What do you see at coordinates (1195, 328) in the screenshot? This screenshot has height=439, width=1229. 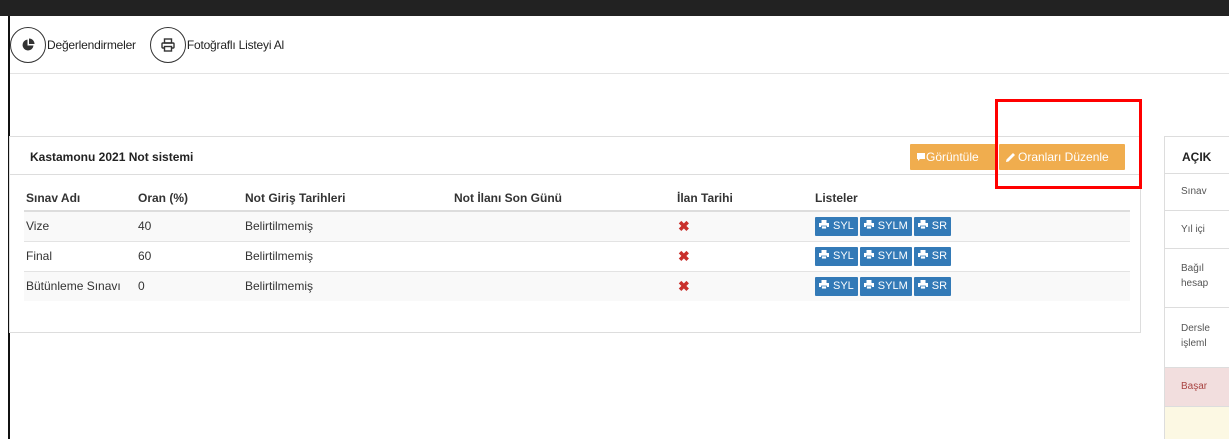 I see `sidebar-item-line: Dersle` at bounding box center [1195, 328].